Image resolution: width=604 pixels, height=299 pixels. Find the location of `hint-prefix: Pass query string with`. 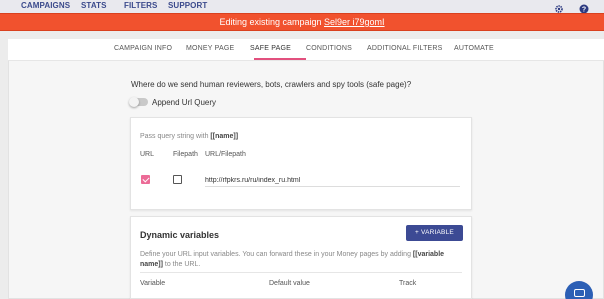

hint-prefix: Pass query string with is located at coordinates (175, 136).